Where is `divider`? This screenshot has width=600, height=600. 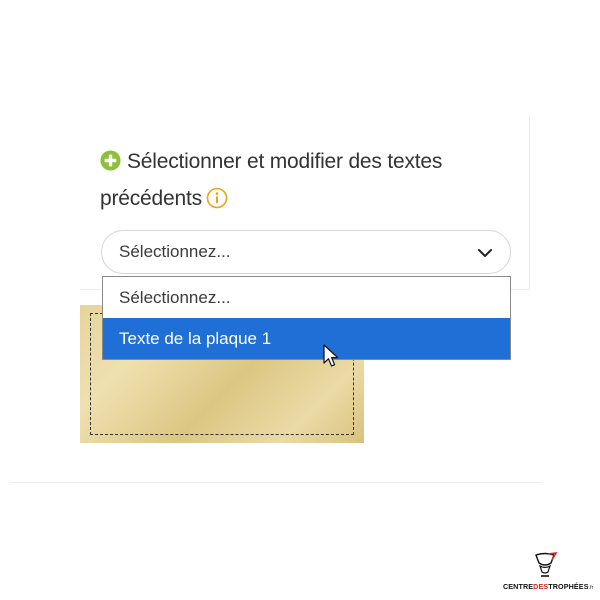
divider is located at coordinates (276, 482).